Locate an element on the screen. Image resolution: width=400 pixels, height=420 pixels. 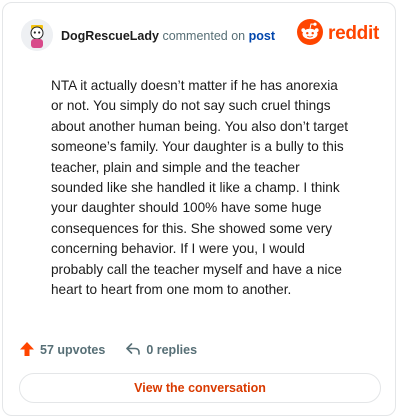
upvotes: 57 upvotes is located at coordinates (62, 350).